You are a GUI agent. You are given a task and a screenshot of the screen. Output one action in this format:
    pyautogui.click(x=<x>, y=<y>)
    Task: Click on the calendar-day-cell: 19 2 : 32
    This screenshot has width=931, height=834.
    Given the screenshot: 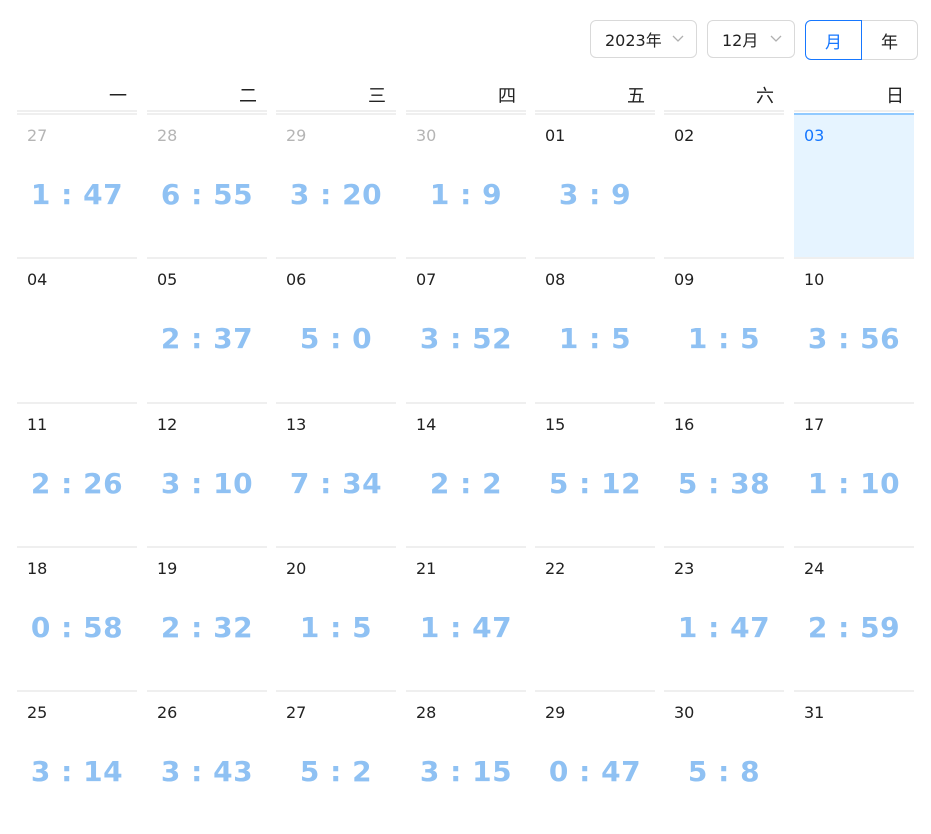 What is the action you would take?
    pyautogui.click(x=207, y=618)
    